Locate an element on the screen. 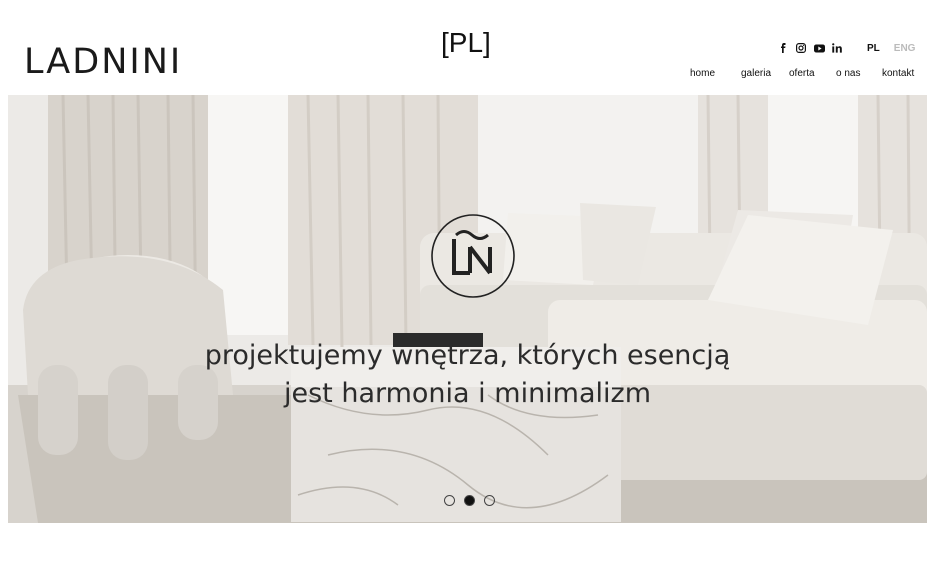 The height and width of the screenshot is (574, 941). nav-home: home is located at coordinates (702, 73).